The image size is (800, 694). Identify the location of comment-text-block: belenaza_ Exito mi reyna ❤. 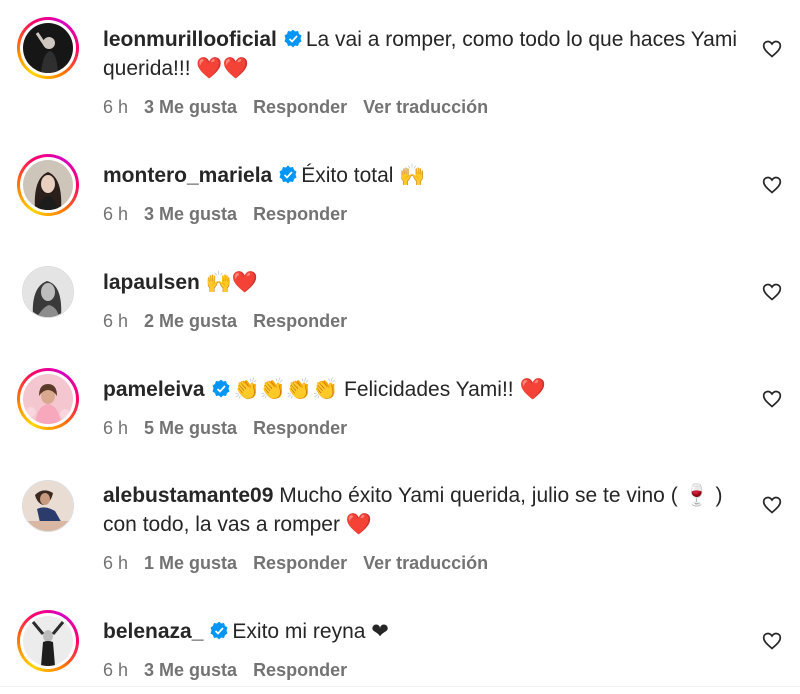
(423, 631).